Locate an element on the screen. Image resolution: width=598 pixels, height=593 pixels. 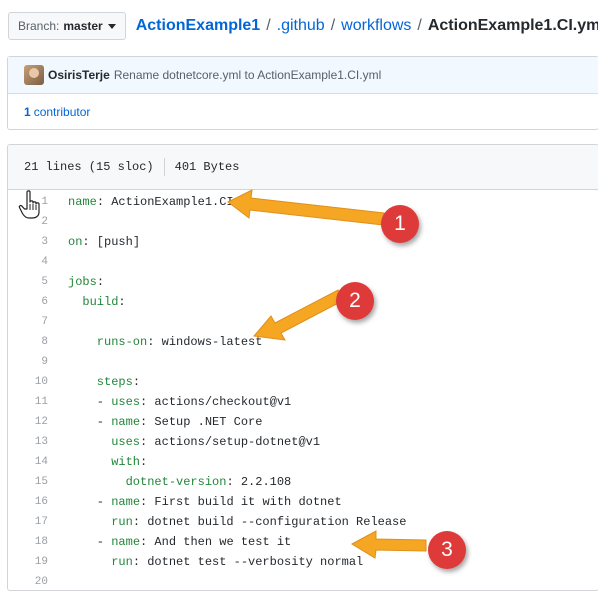
callout-badge-2: 2 is located at coordinates (355, 301).